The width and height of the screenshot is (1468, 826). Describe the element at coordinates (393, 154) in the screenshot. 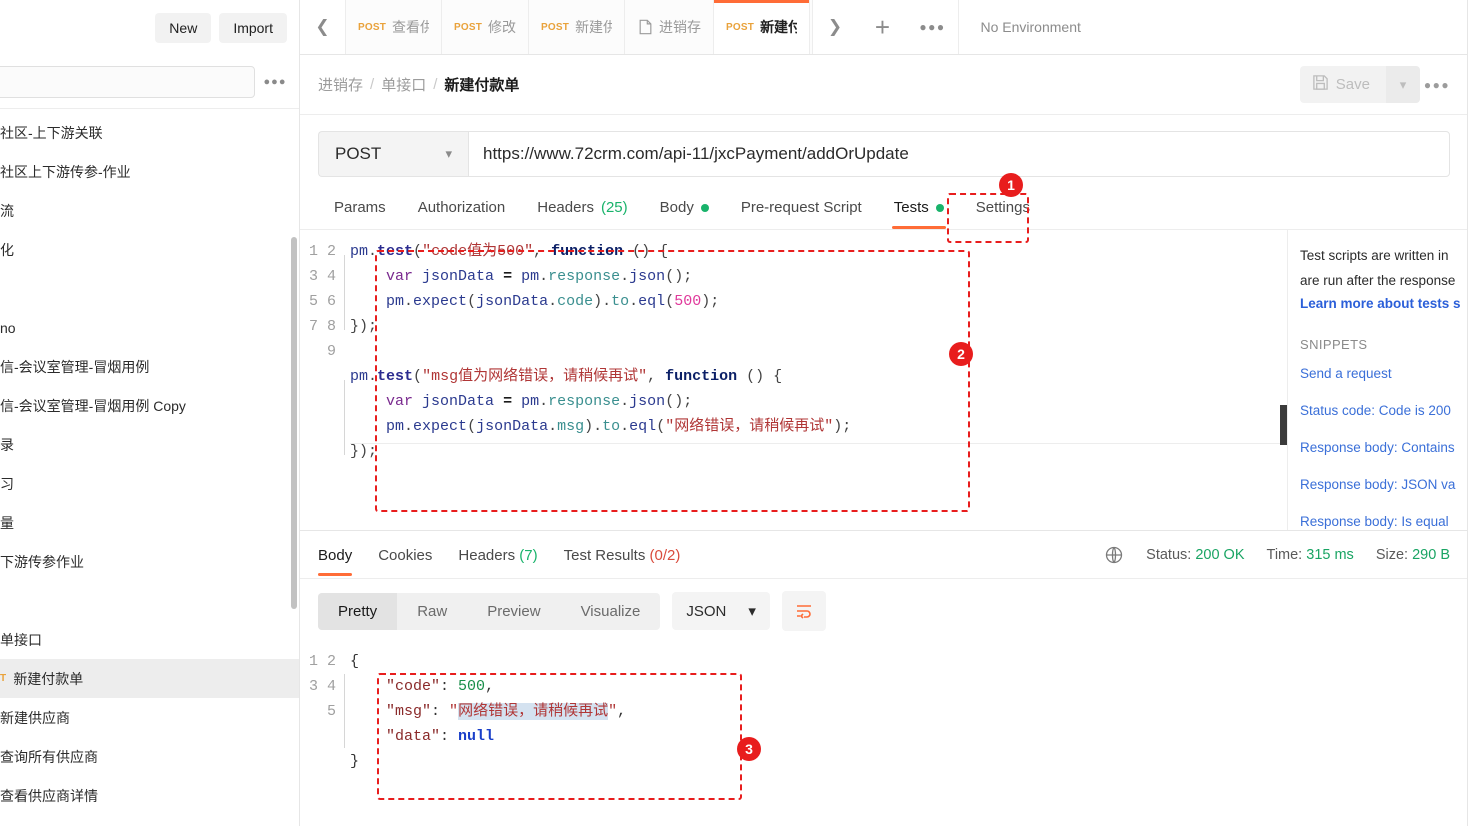

I see `method-selector: POST ▾` at that location.